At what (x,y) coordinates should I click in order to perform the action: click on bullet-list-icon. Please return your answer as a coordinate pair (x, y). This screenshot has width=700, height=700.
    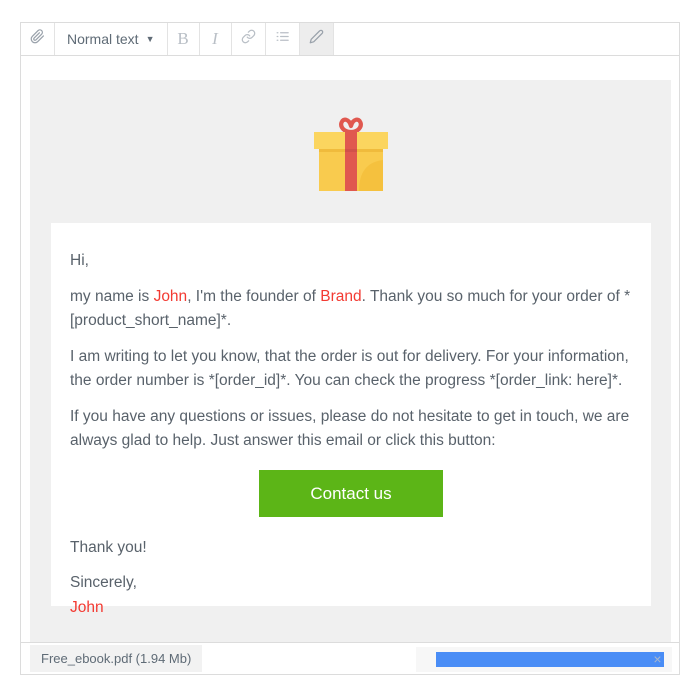
    Looking at the image, I should click on (282, 39).